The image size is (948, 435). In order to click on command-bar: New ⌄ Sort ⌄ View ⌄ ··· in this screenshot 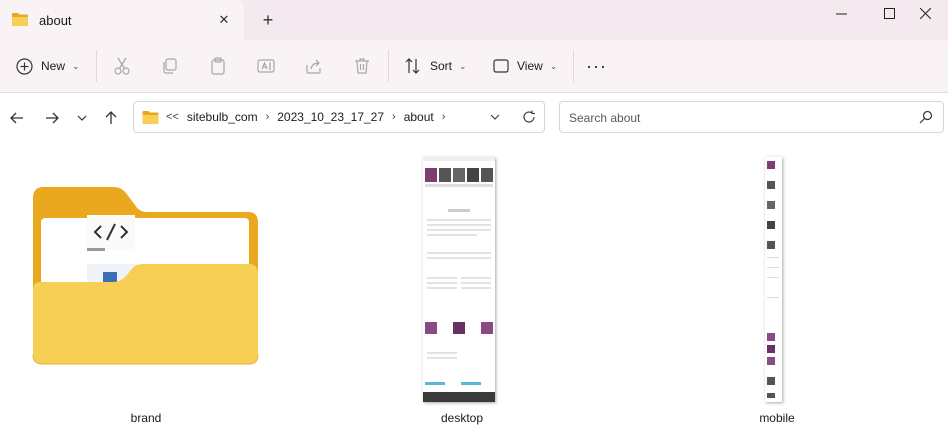, I will do `click(474, 66)`.